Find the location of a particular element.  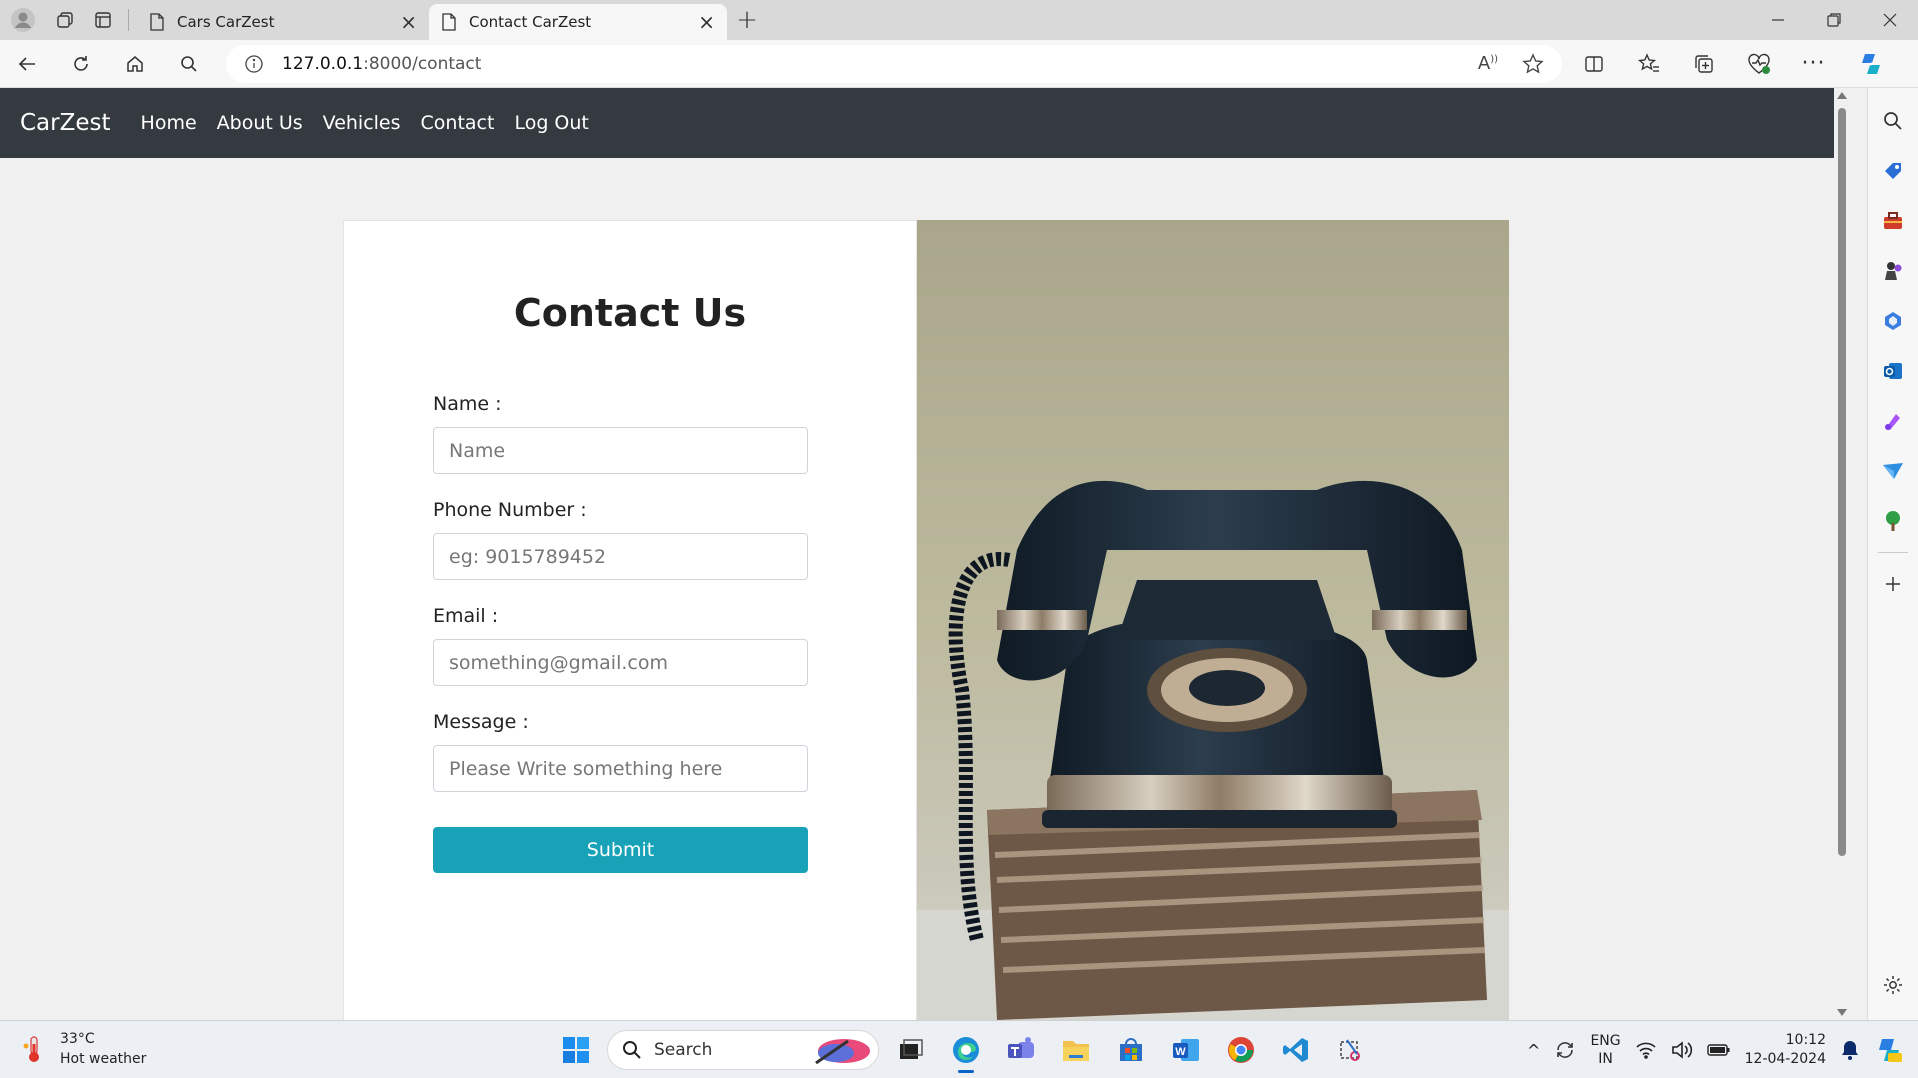

address-toolbar: 127.0.0.1:8000/contact A)) ··· is located at coordinates (959, 64).